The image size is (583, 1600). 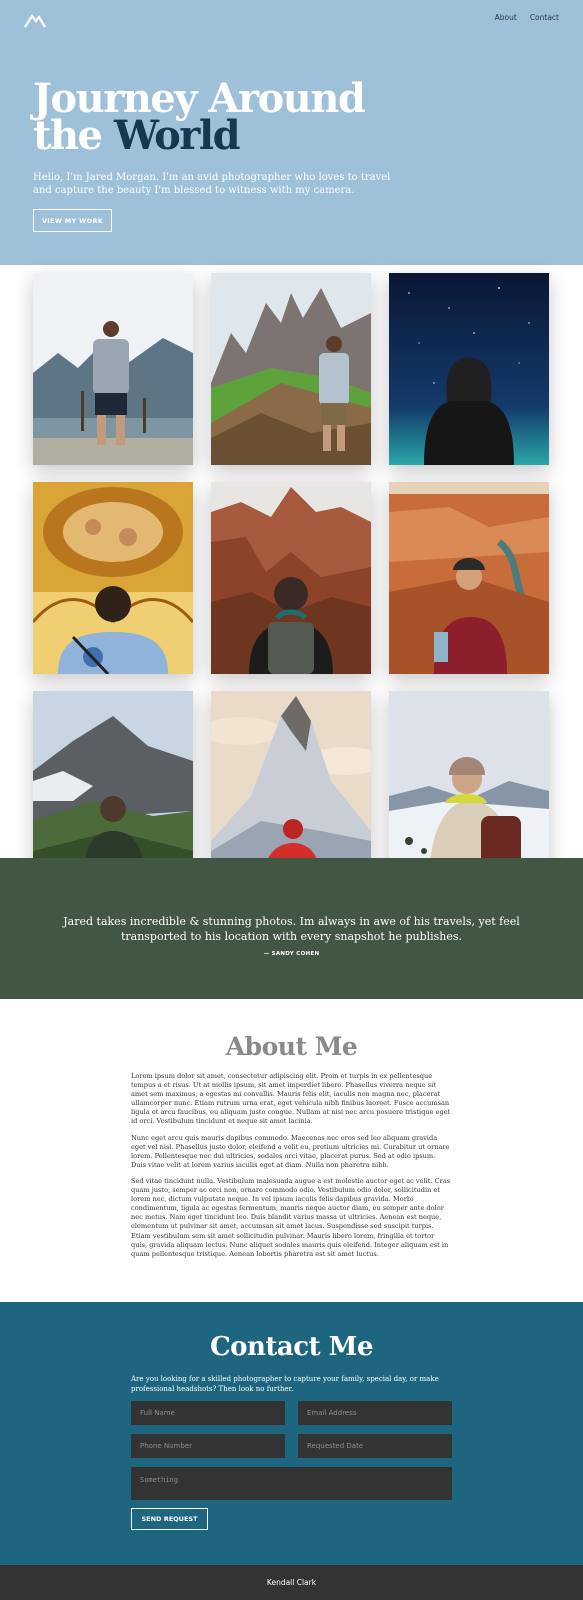 I want to click on footer-name: Kendall Clark, so click(x=291, y=1582).